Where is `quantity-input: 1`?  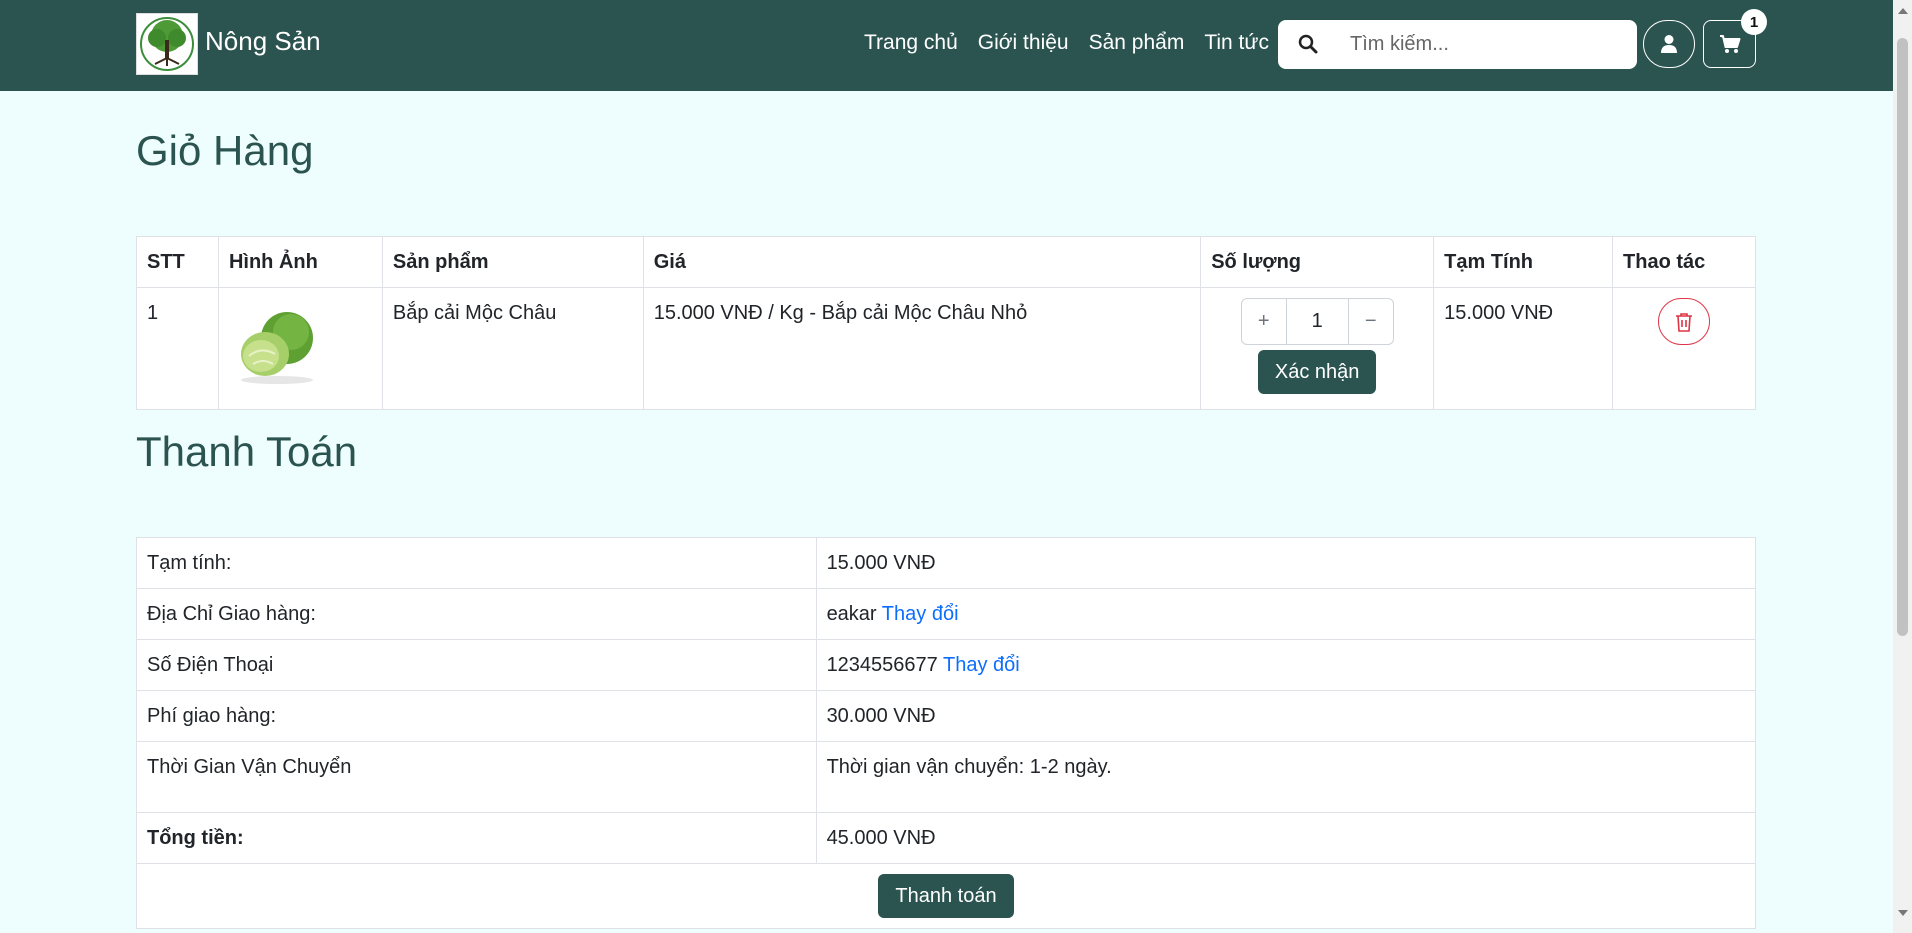
quantity-input: 1 is located at coordinates (1317, 321).